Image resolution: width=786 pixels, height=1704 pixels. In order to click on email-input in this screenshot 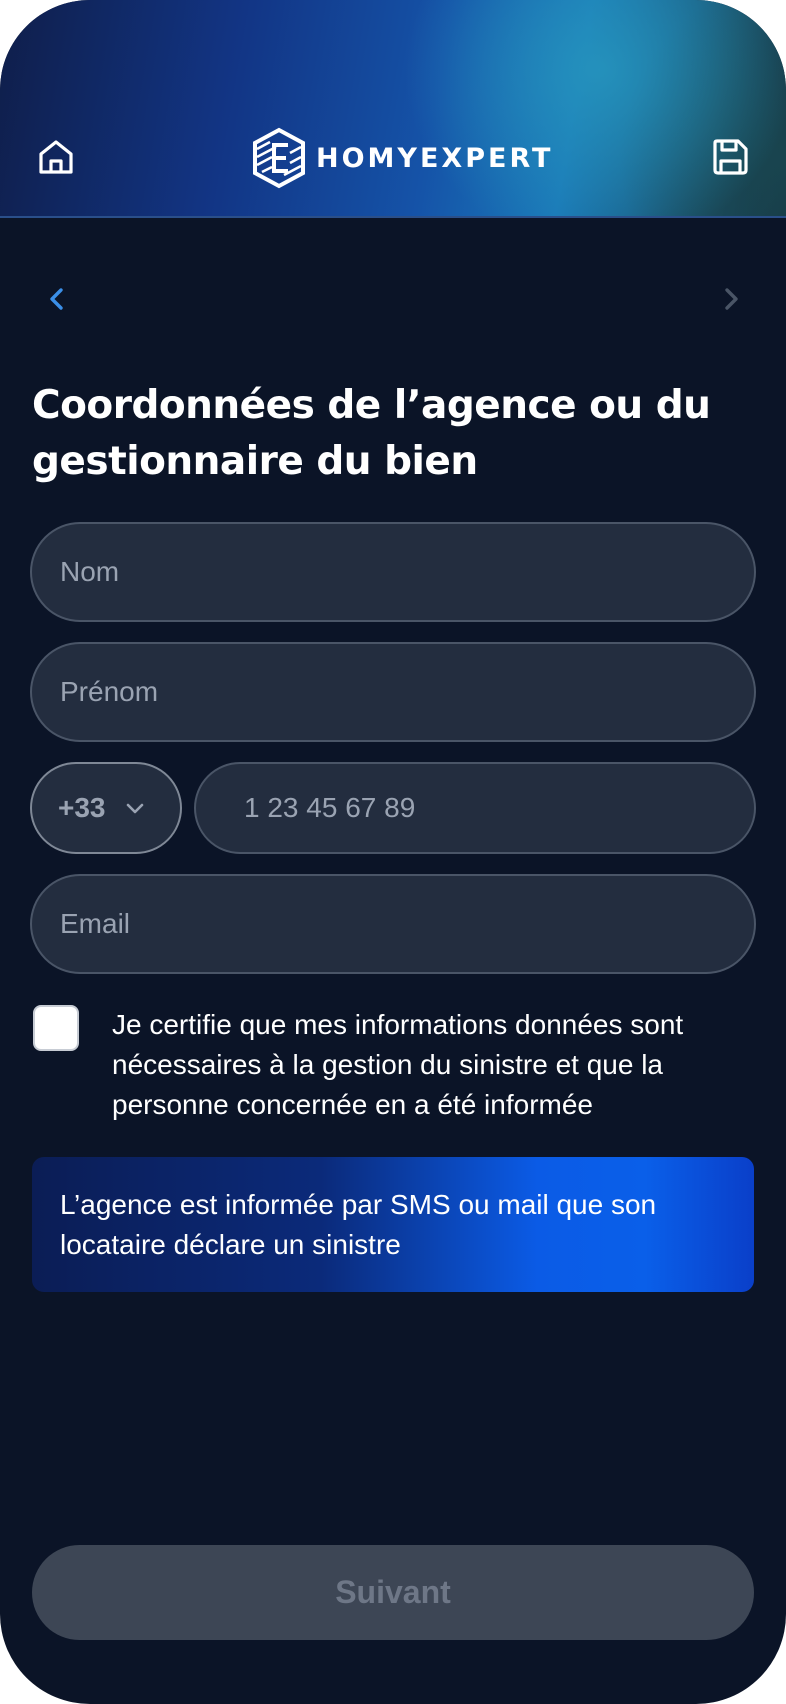, I will do `click(393, 924)`.